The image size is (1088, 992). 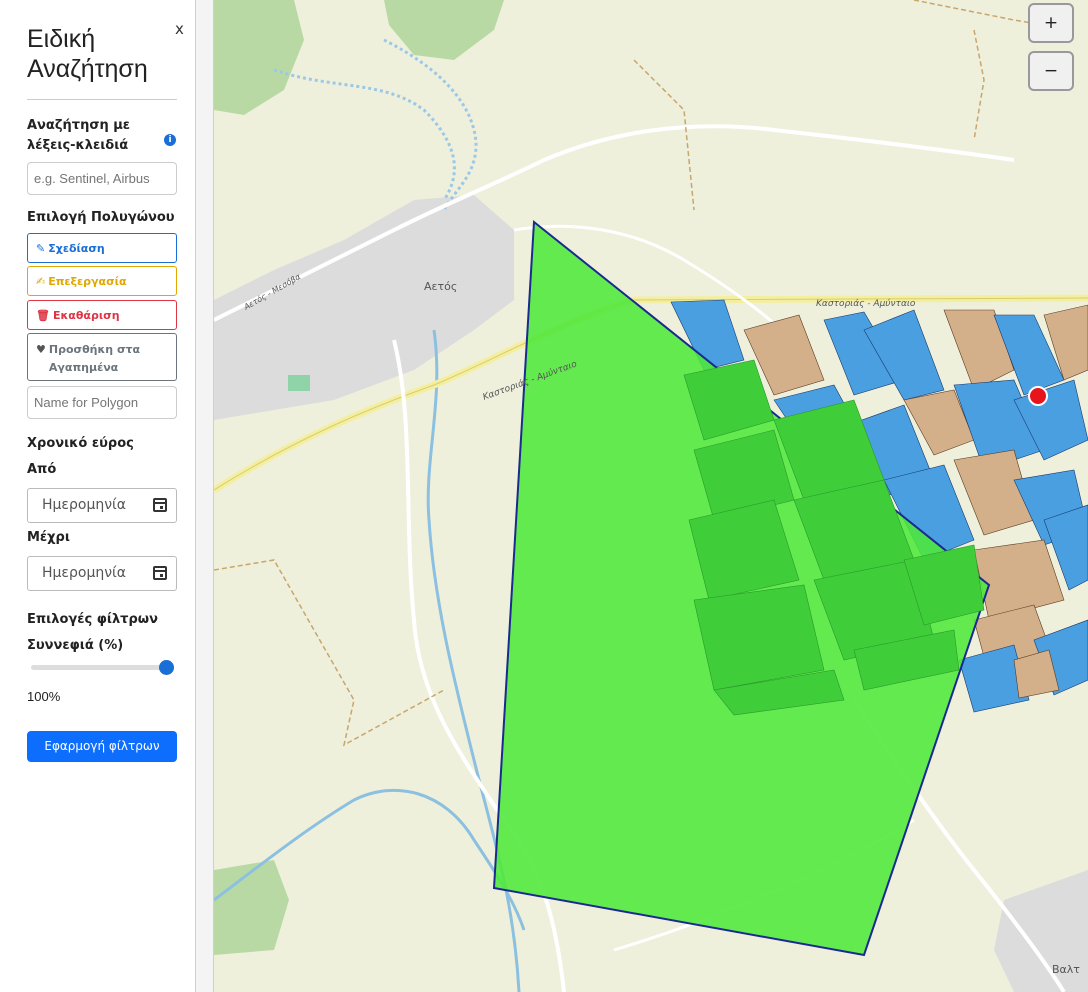 I want to click on place-label-valtonera: Βαλτ, so click(x=1066, y=969).